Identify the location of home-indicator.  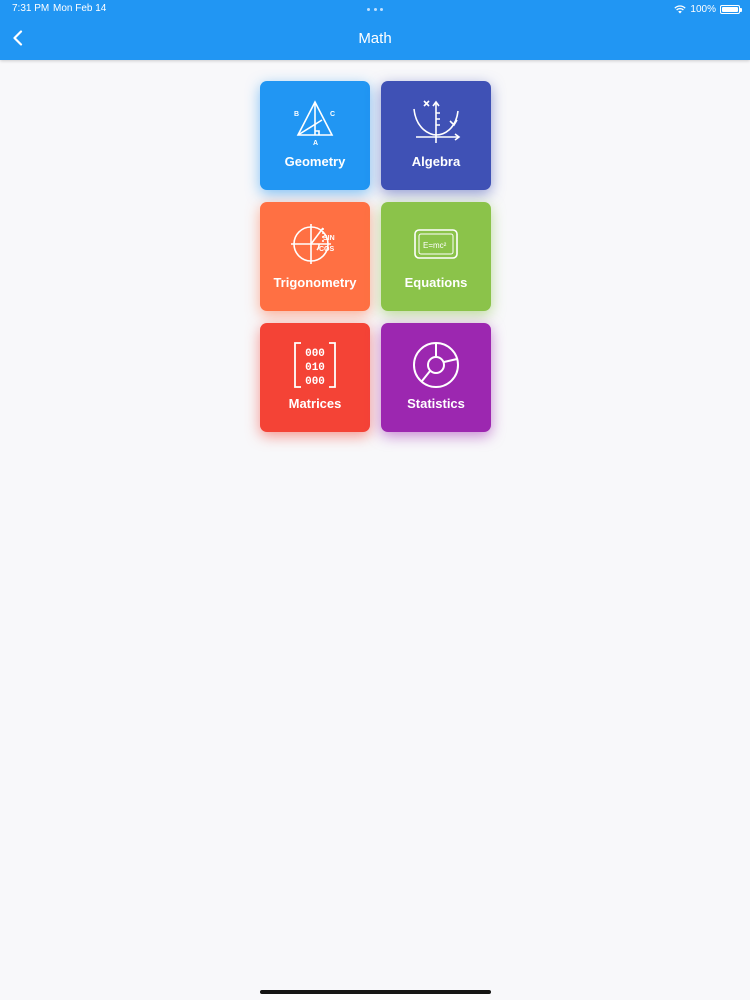
(375, 992).